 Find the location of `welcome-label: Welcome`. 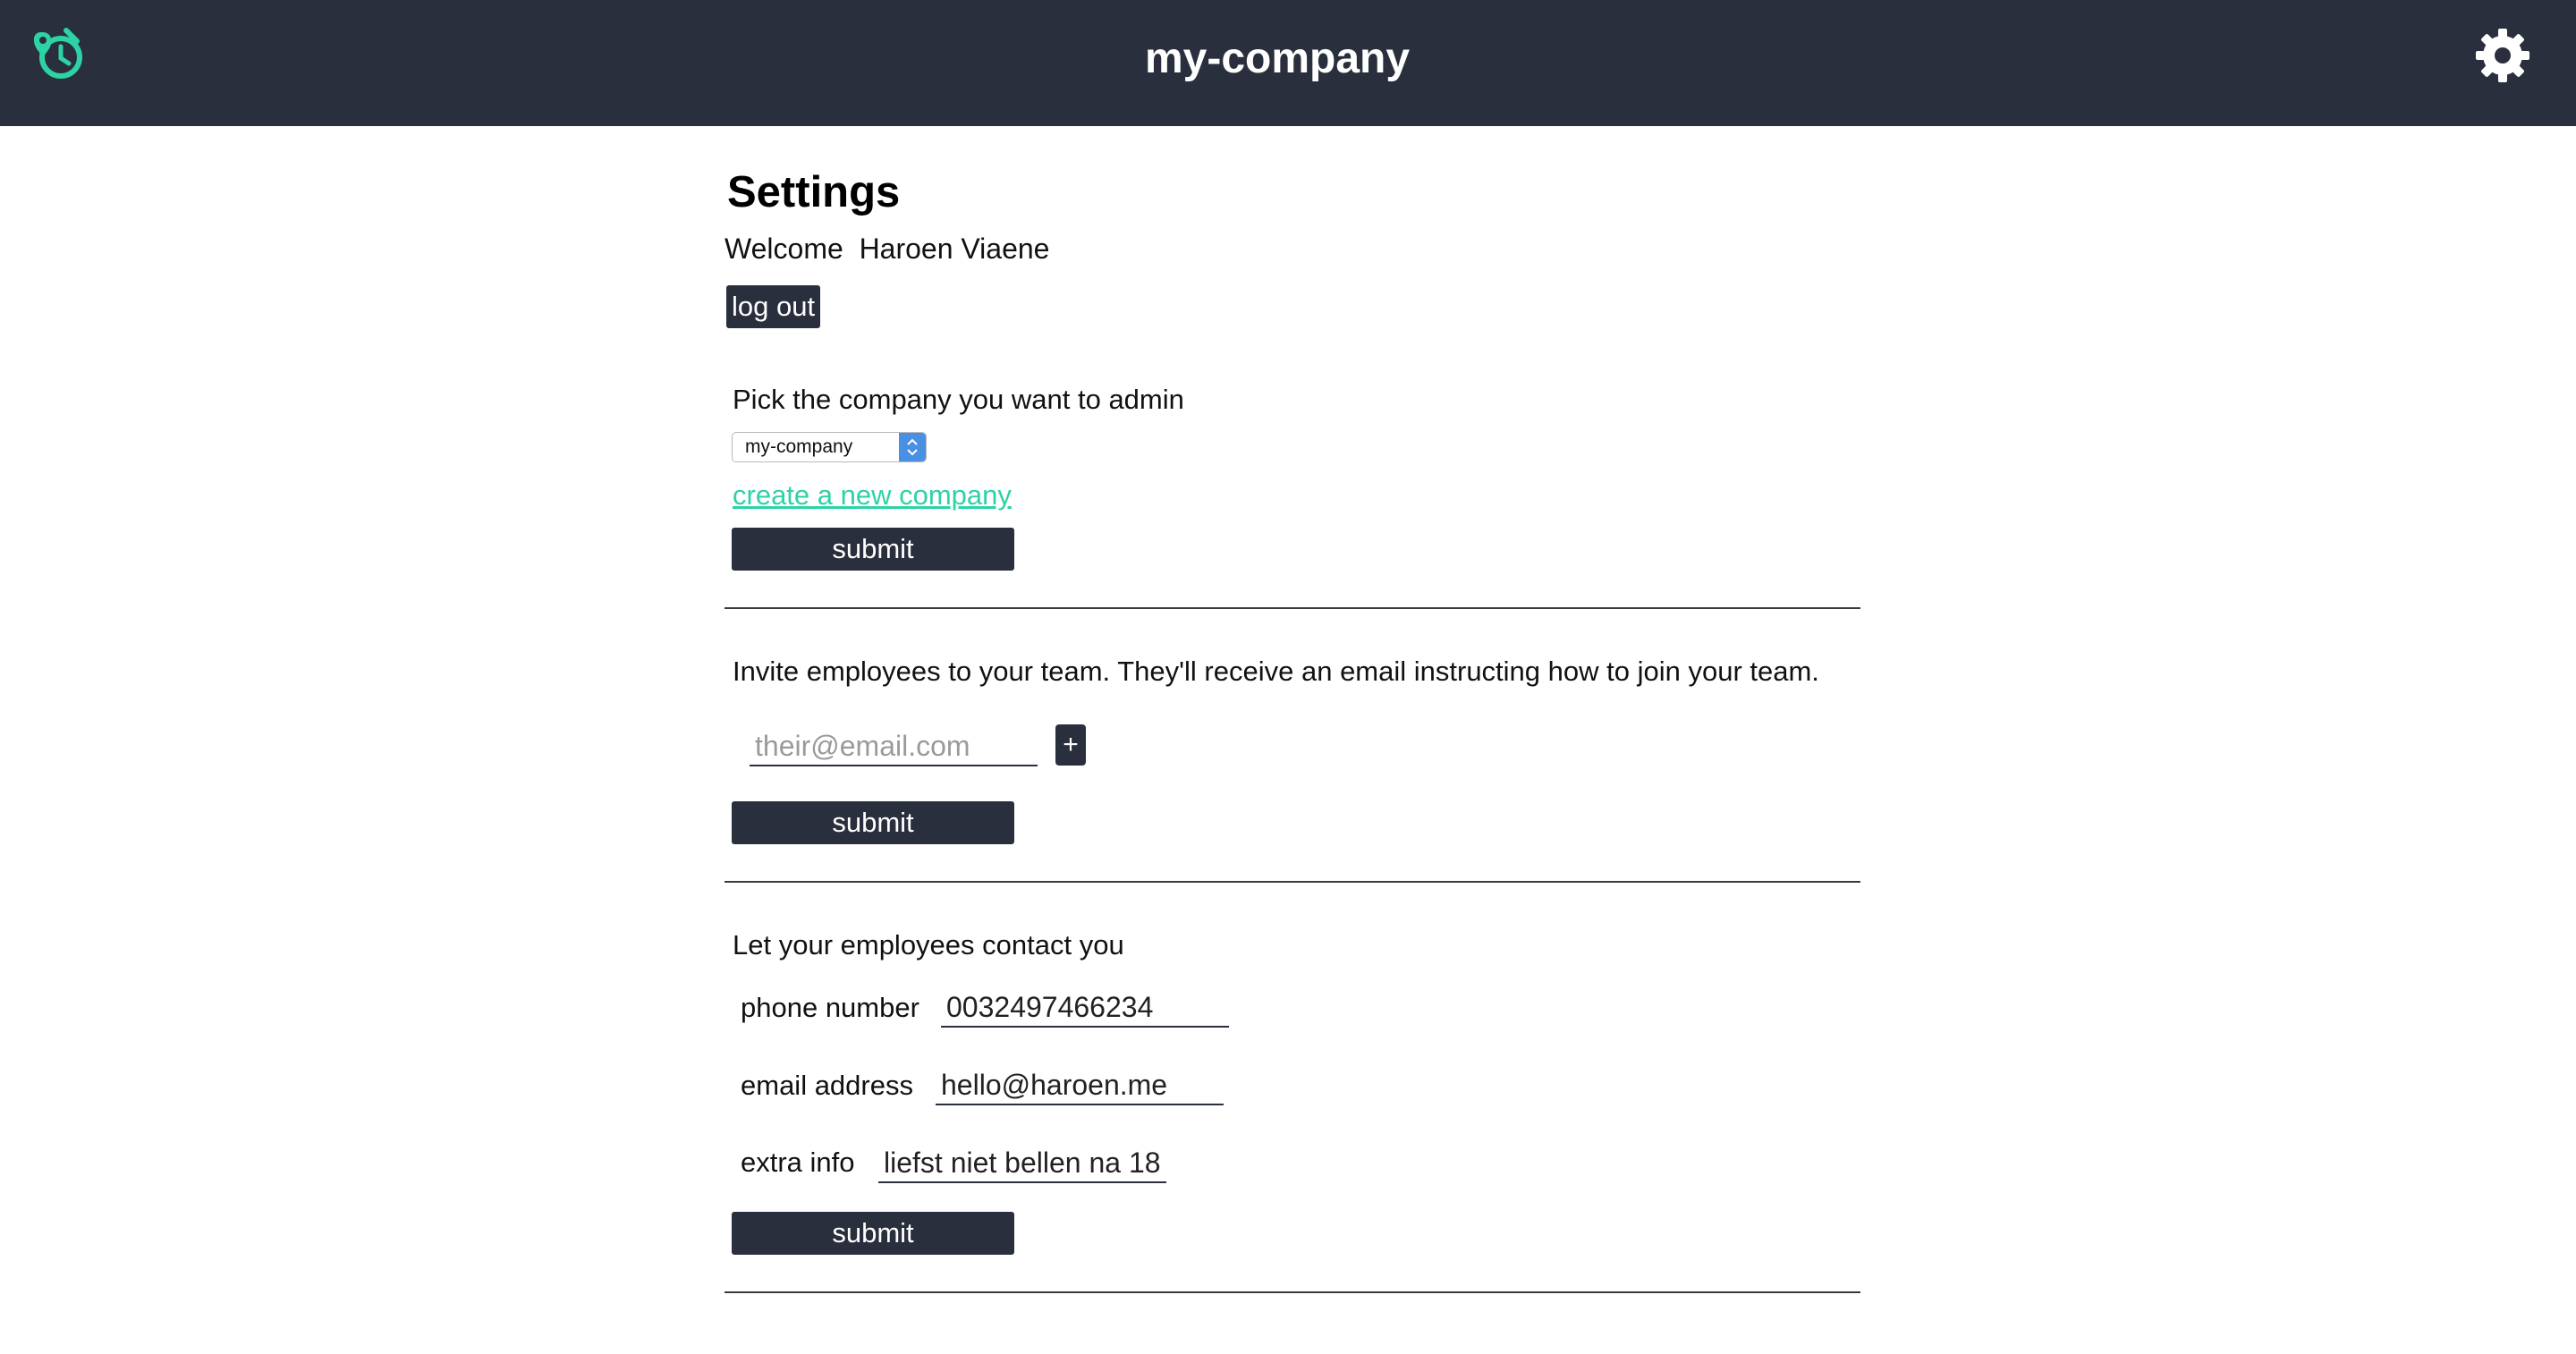

welcome-label: Welcome is located at coordinates (783, 249).